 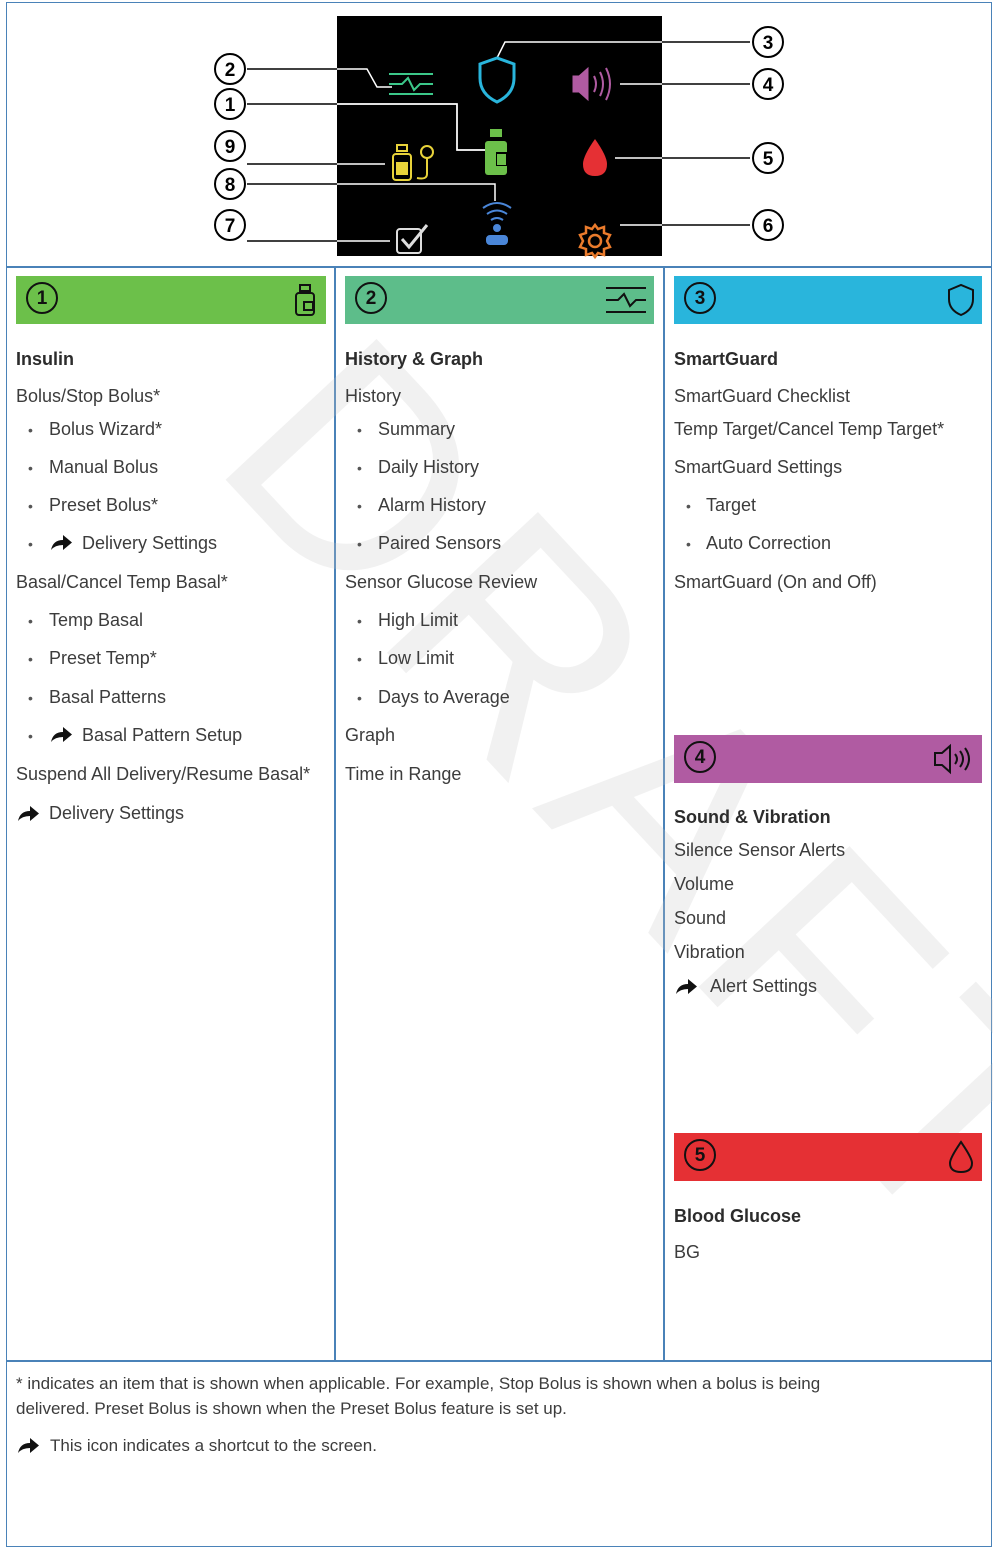 I want to click on shield-icon, so click(x=961, y=300).